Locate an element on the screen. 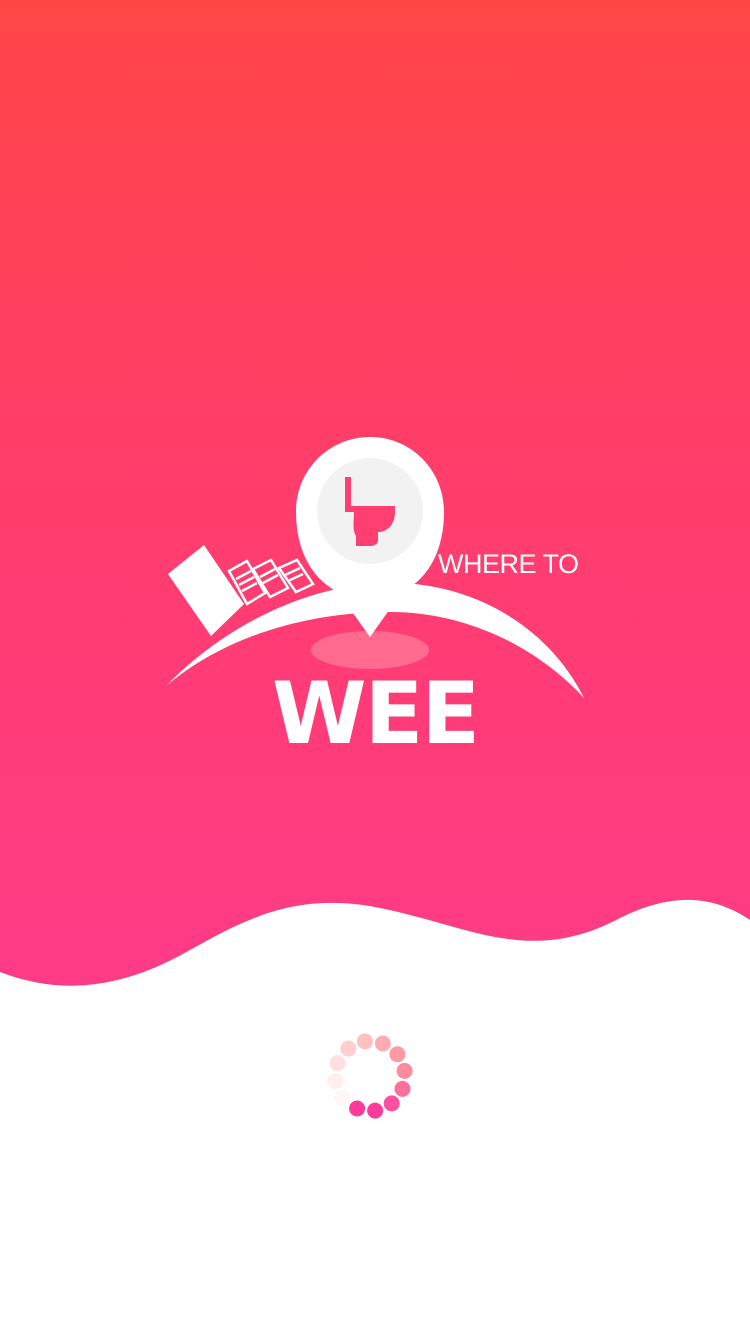 The width and height of the screenshot is (750, 1334). brand-wordmark: WEE is located at coordinates (375, 714).